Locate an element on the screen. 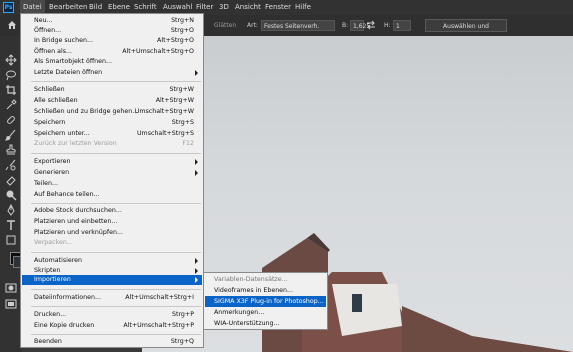 The width and height of the screenshot is (573, 352). menu-item-save: Speichern Strg+S is located at coordinates (112, 123).